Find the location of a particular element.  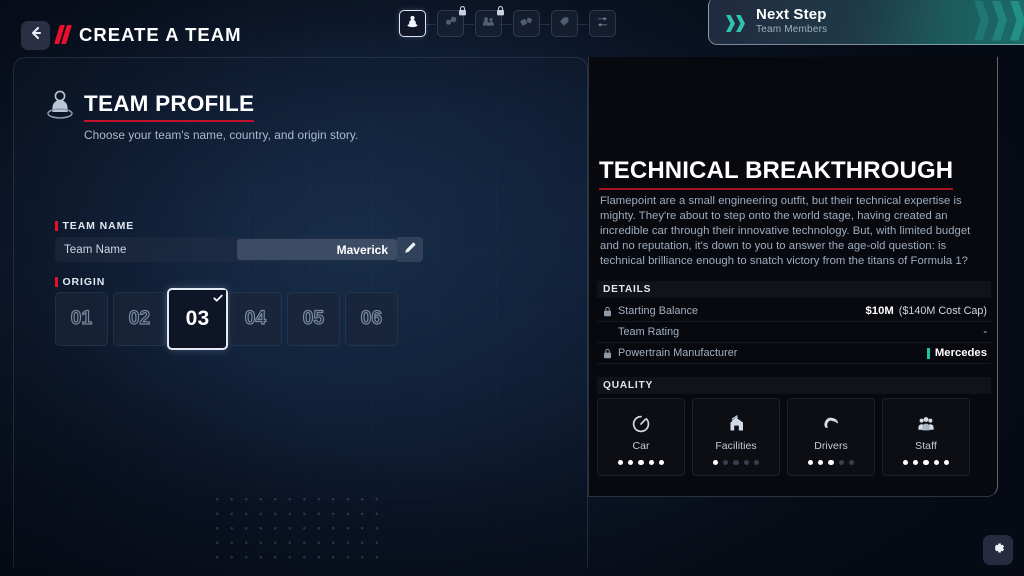

header-title: CREATE A TEAM is located at coordinates (160, 34).